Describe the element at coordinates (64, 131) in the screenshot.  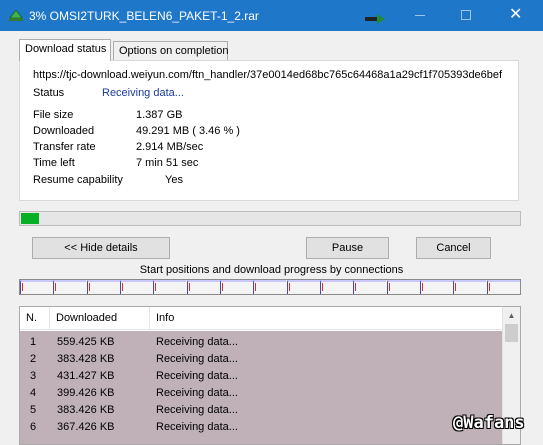
I see `downloaded-label: Downloaded` at that location.